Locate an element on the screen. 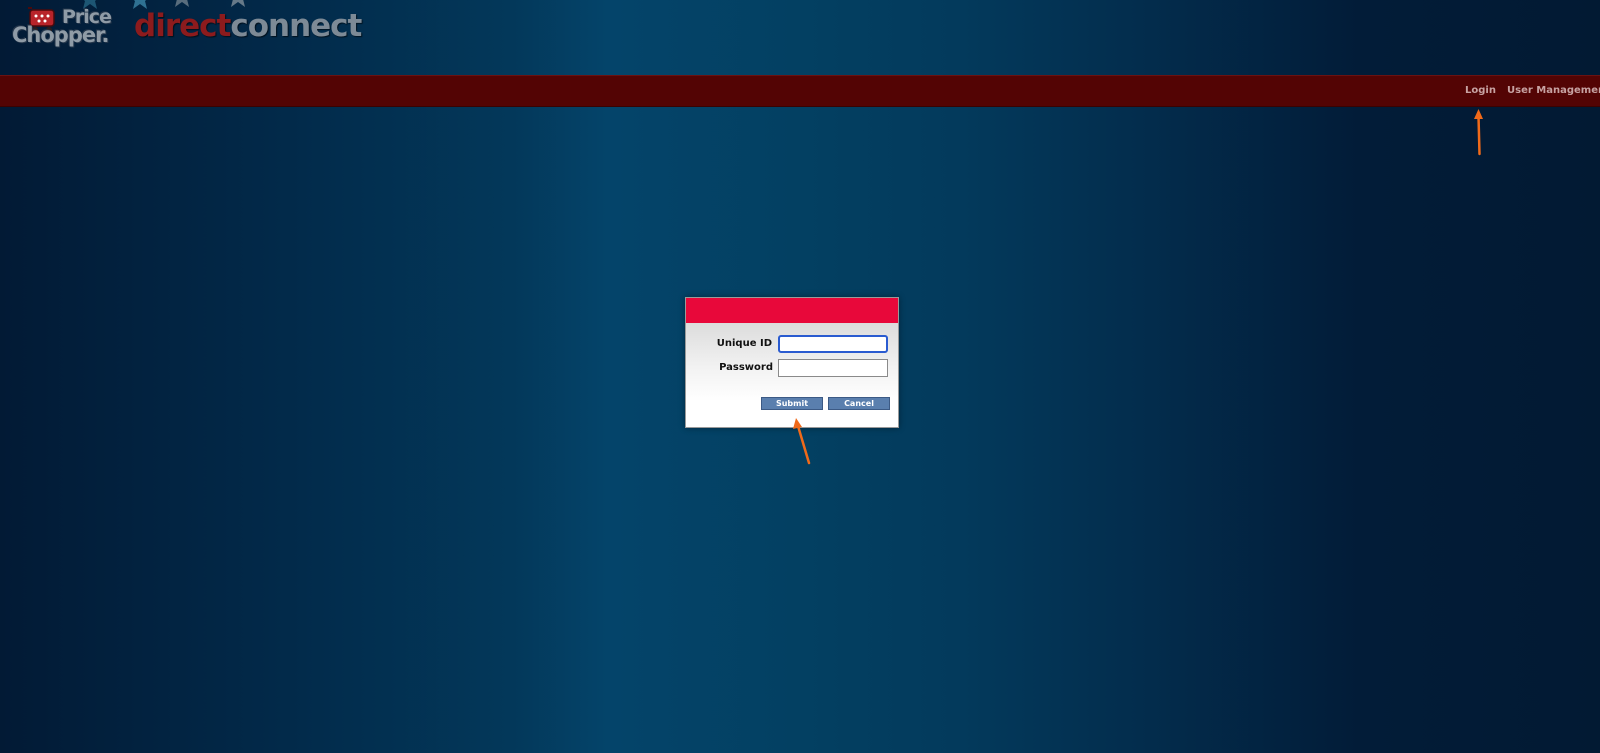  password-label: Password is located at coordinates (746, 367).